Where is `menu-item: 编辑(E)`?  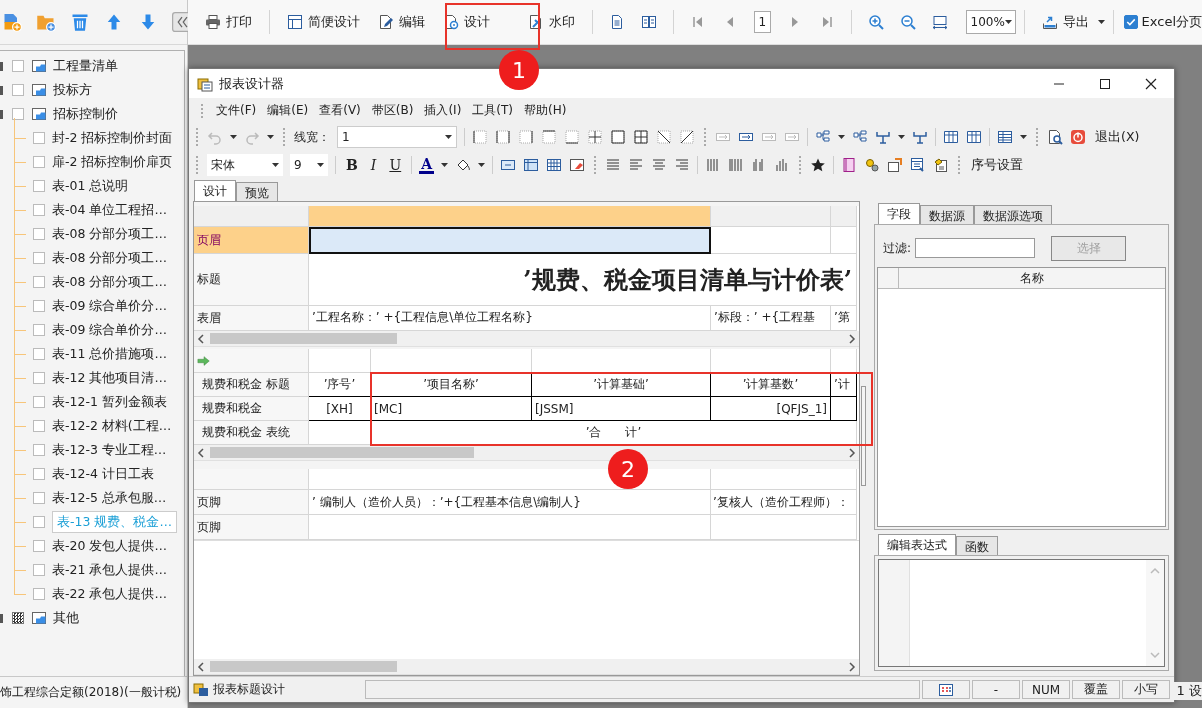
menu-item: 编辑(E) is located at coordinates (288, 110).